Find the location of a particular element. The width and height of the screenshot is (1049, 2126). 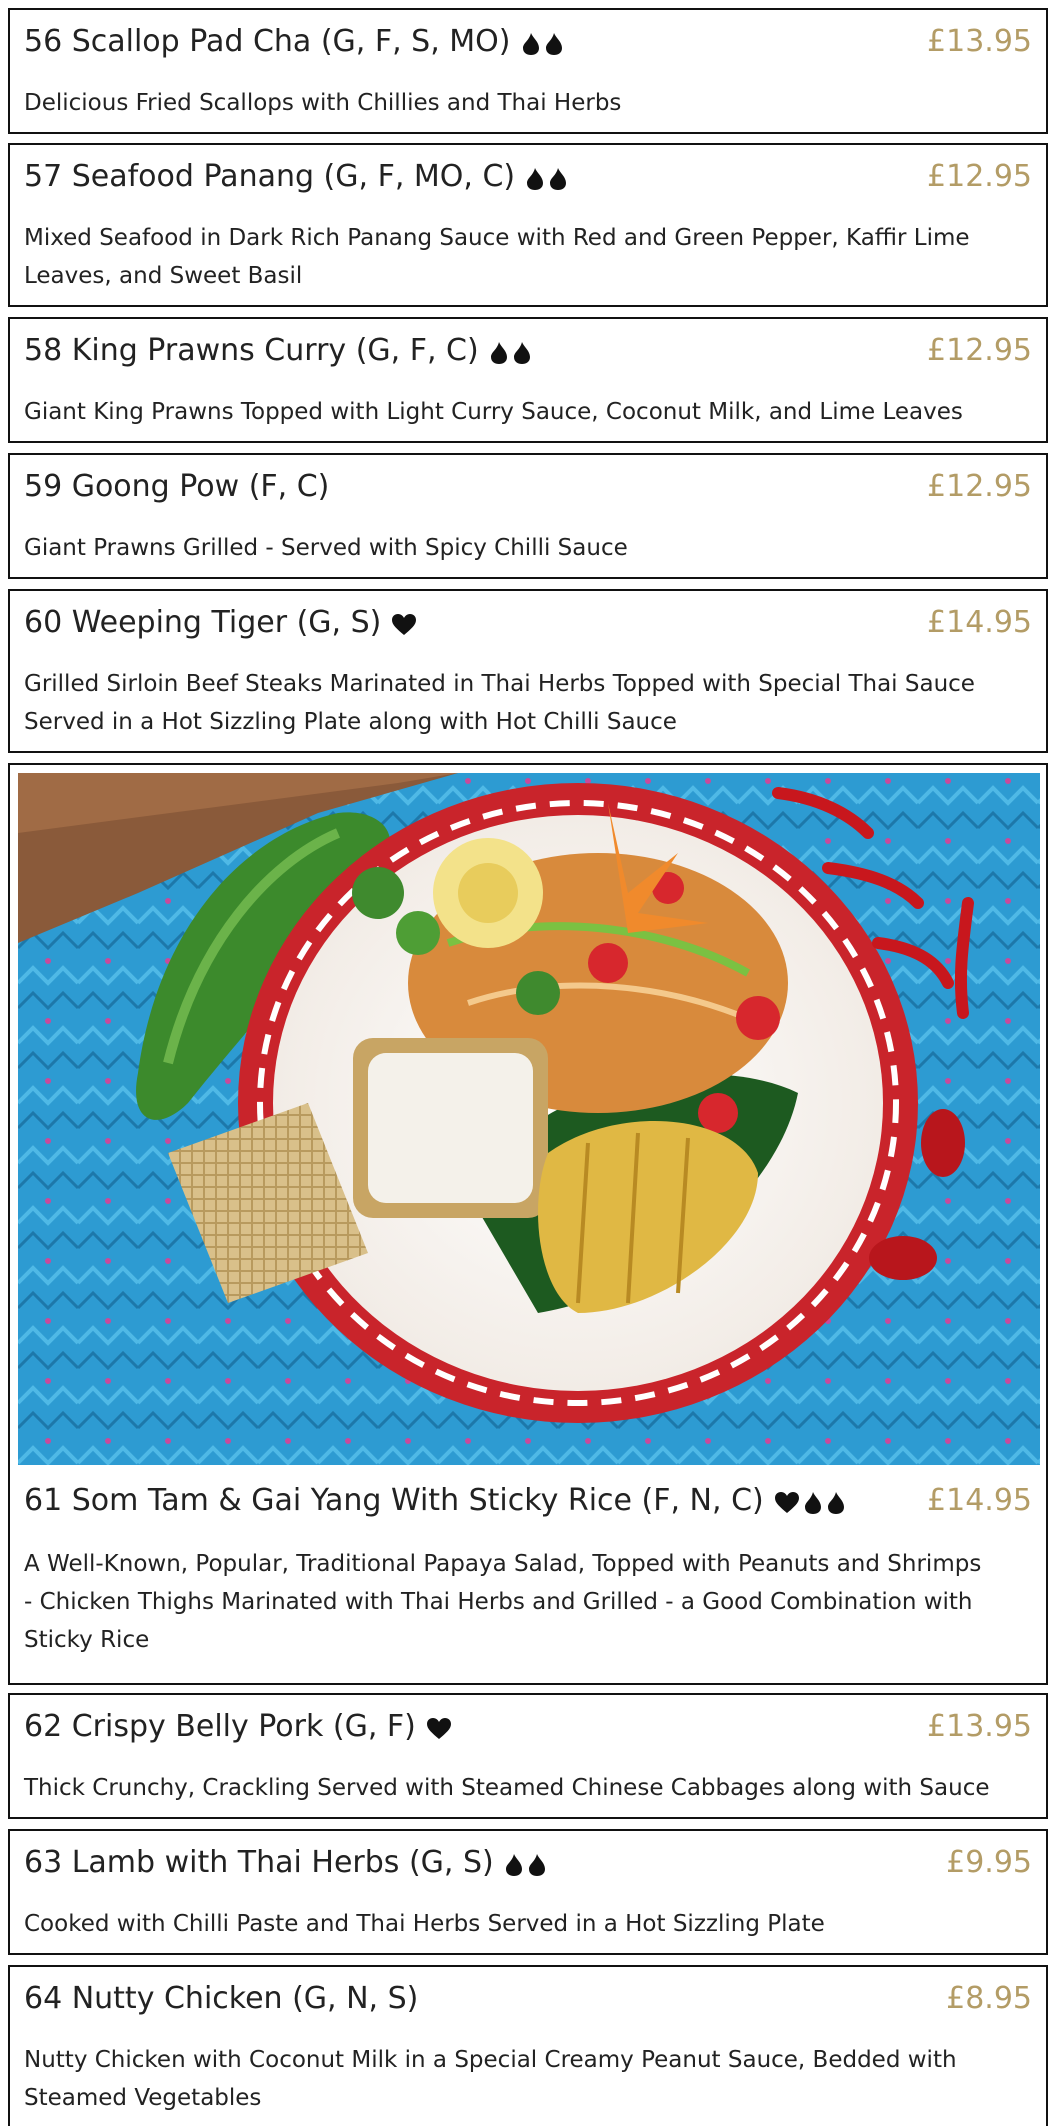

item-price: £9.95 is located at coordinates (989, 1862).